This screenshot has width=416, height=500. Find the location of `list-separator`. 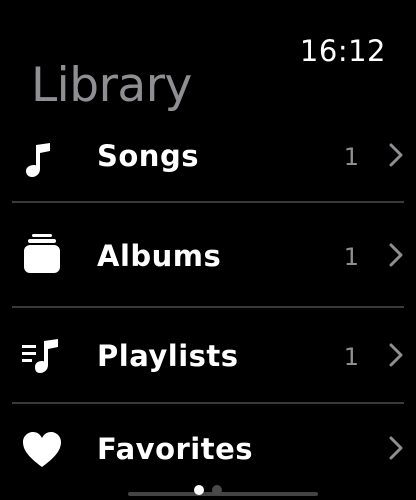

list-separator is located at coordinates (208, 202).